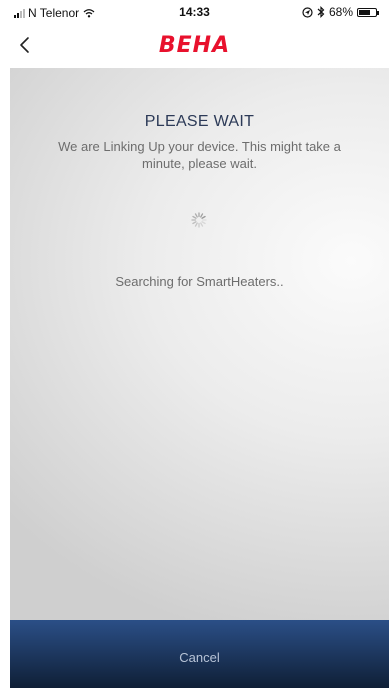 This screenshot has height=688, width=389. I want to click on page-title: PLEASE WAIT, so click(199, 121).